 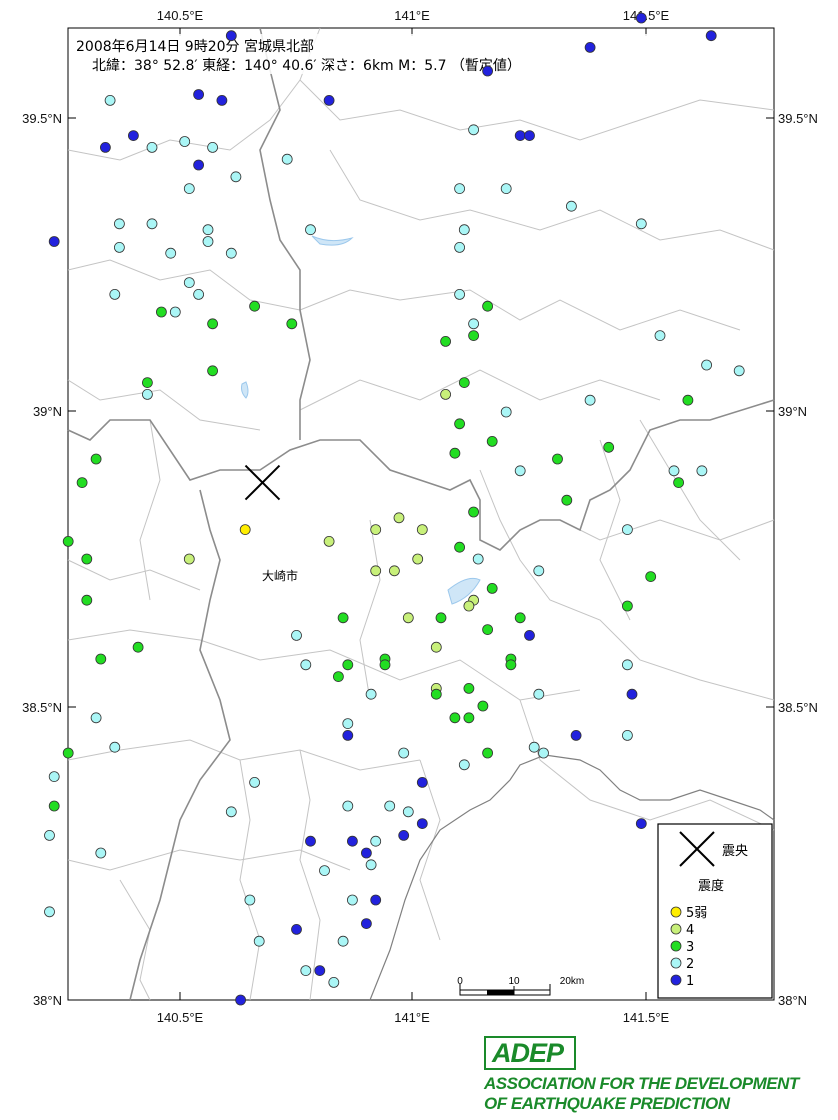 I want to click on bottom-tick-141: 141°E, so click(x=412, y=1017).